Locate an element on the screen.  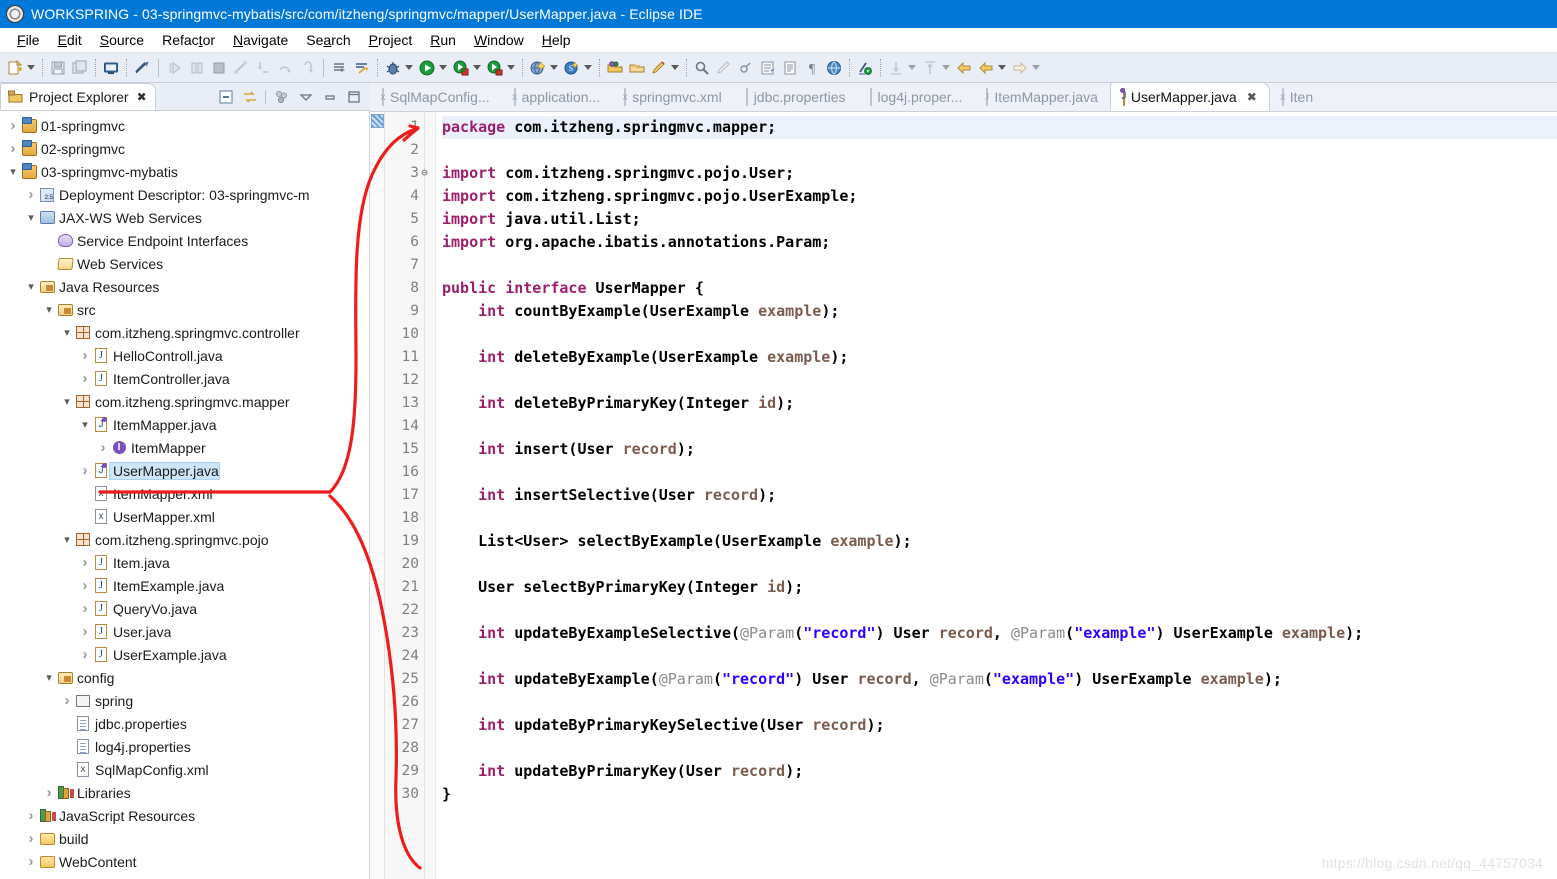
outline-icon is located at coordinates (768, 68).